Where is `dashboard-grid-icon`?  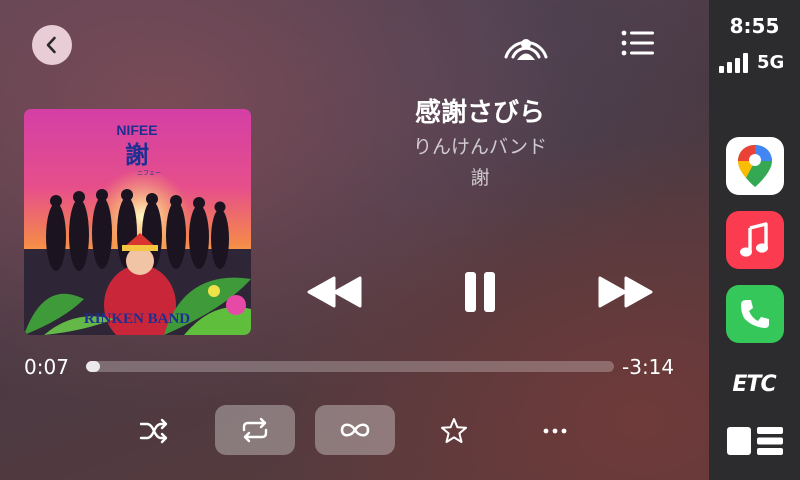 dashboard-grid-icon is located at coordinates (755, 441).